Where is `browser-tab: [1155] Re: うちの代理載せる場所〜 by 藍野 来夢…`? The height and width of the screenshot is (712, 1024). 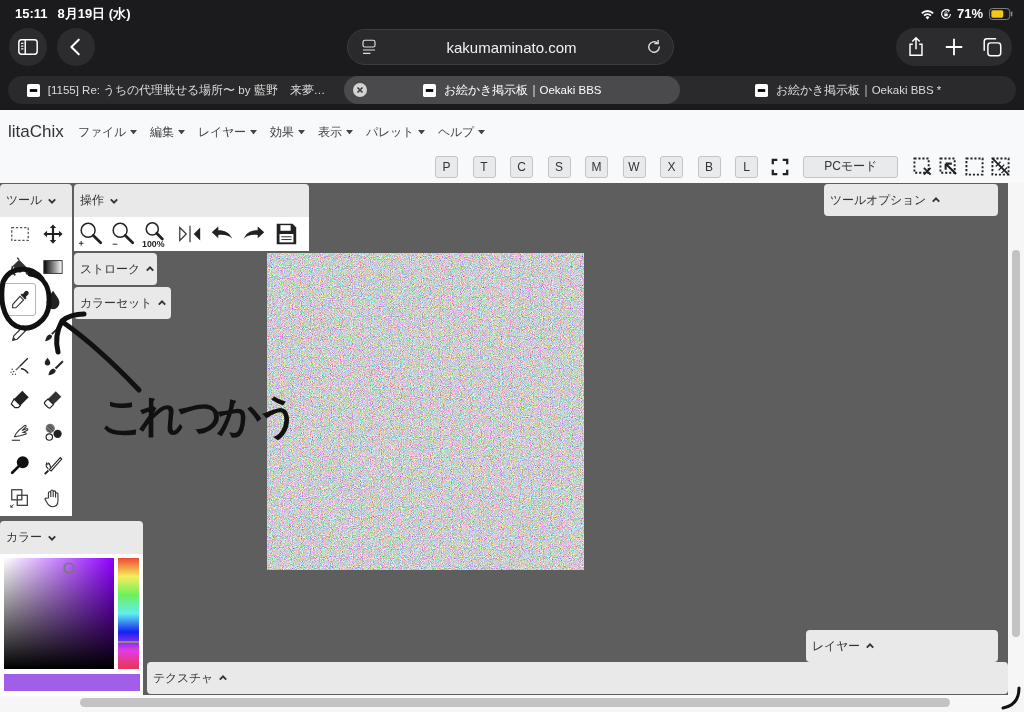 browser-tab: [1155] Re: うちの代理載せる場所〜 by 藍野 来夢… is located at coordinates (176, 90).